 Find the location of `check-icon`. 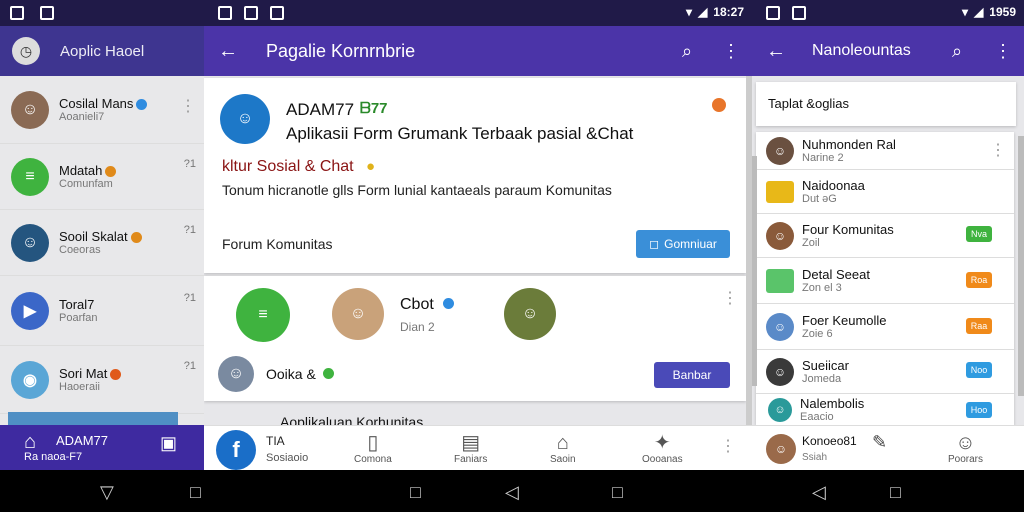

check-icon is located at coordinates (328, 373).